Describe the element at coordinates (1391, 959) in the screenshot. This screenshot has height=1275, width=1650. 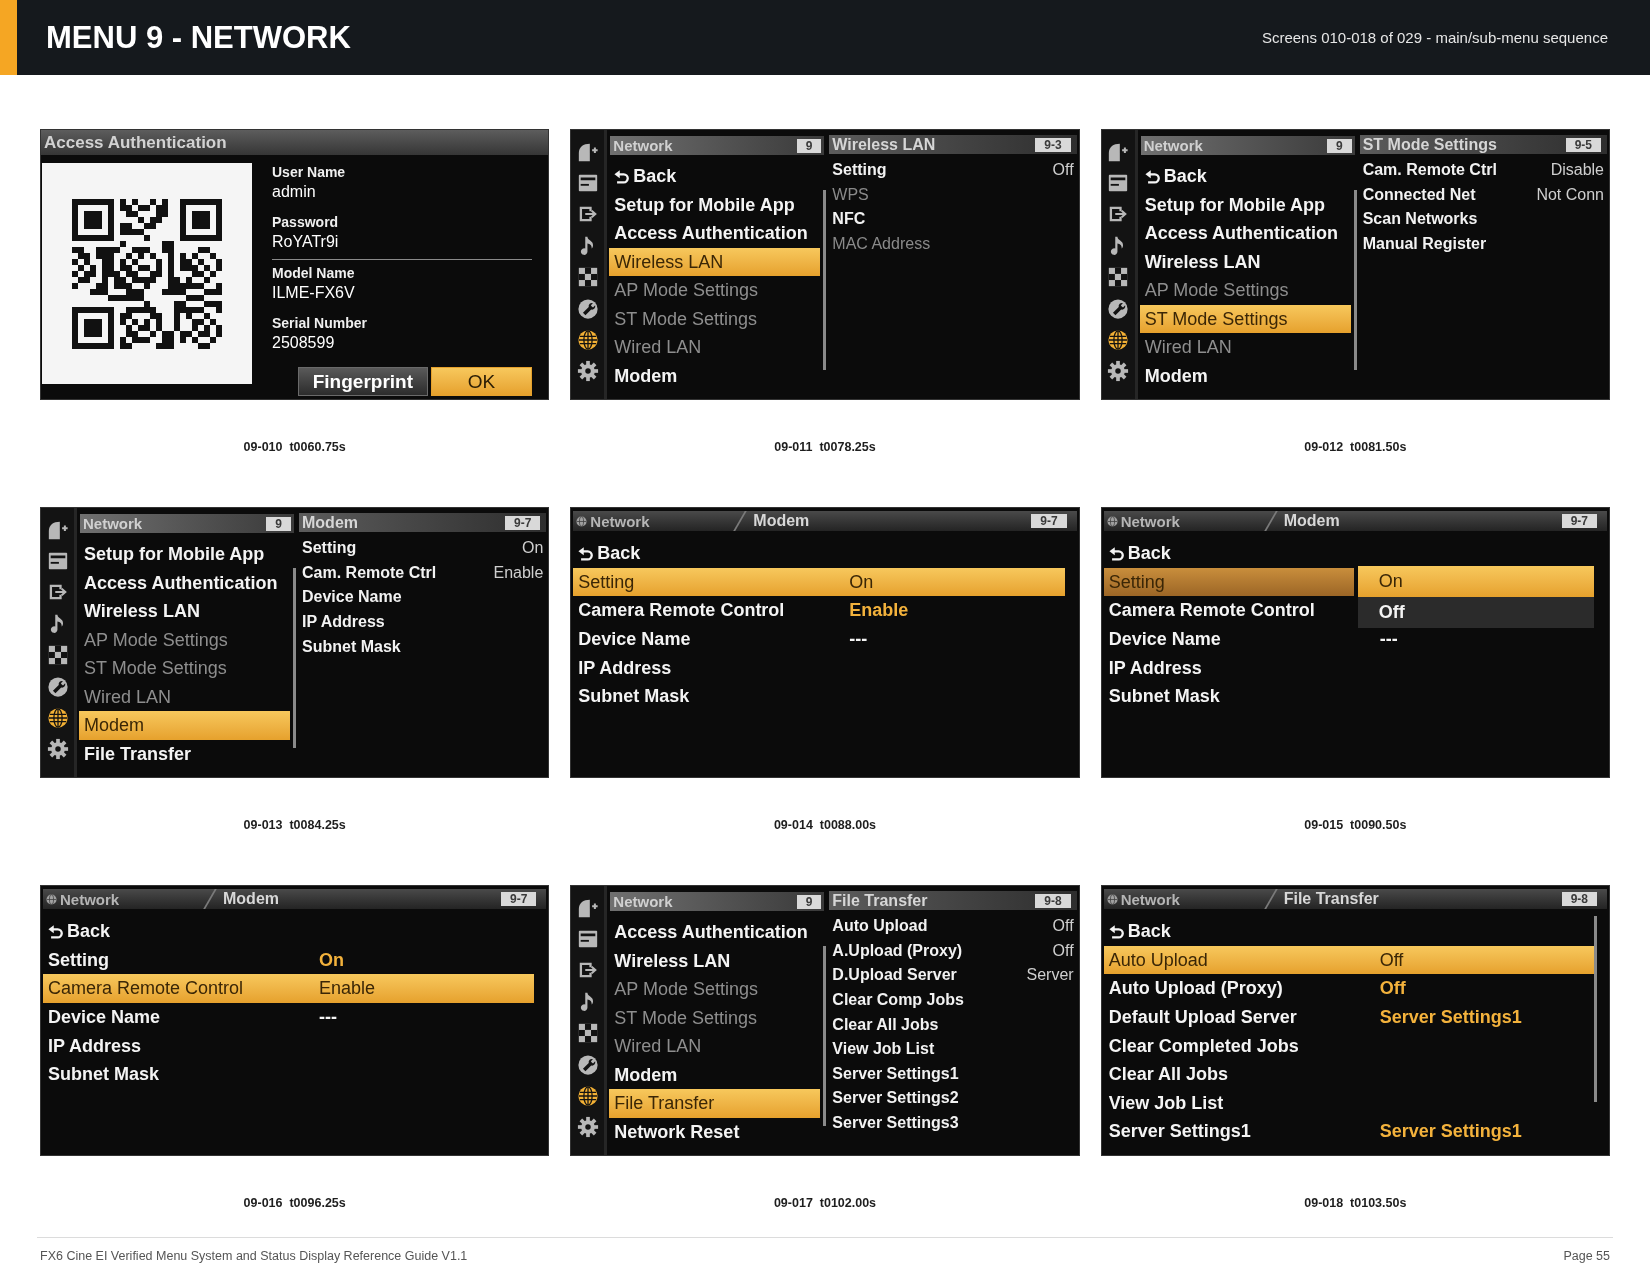
I see `menu-value: Off` at that location.